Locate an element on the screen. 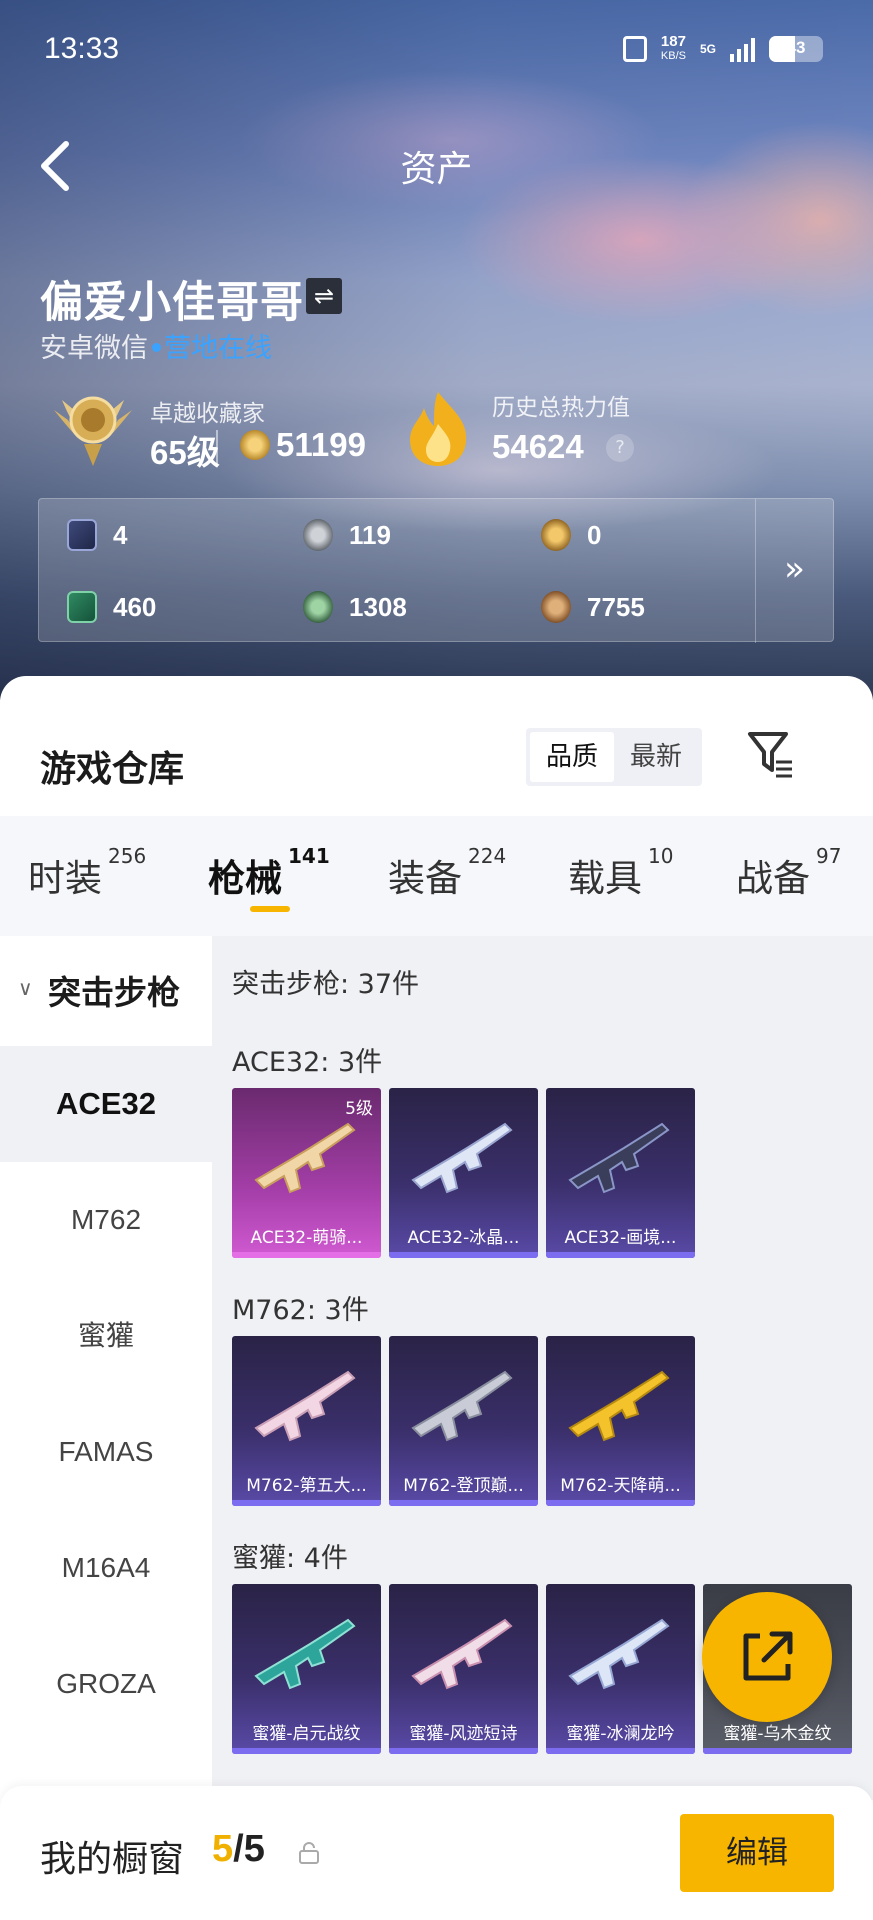 Image resolution: width=873 pixels, height=1920 pixels. ticket-icon is located at coordinates (82, 607).